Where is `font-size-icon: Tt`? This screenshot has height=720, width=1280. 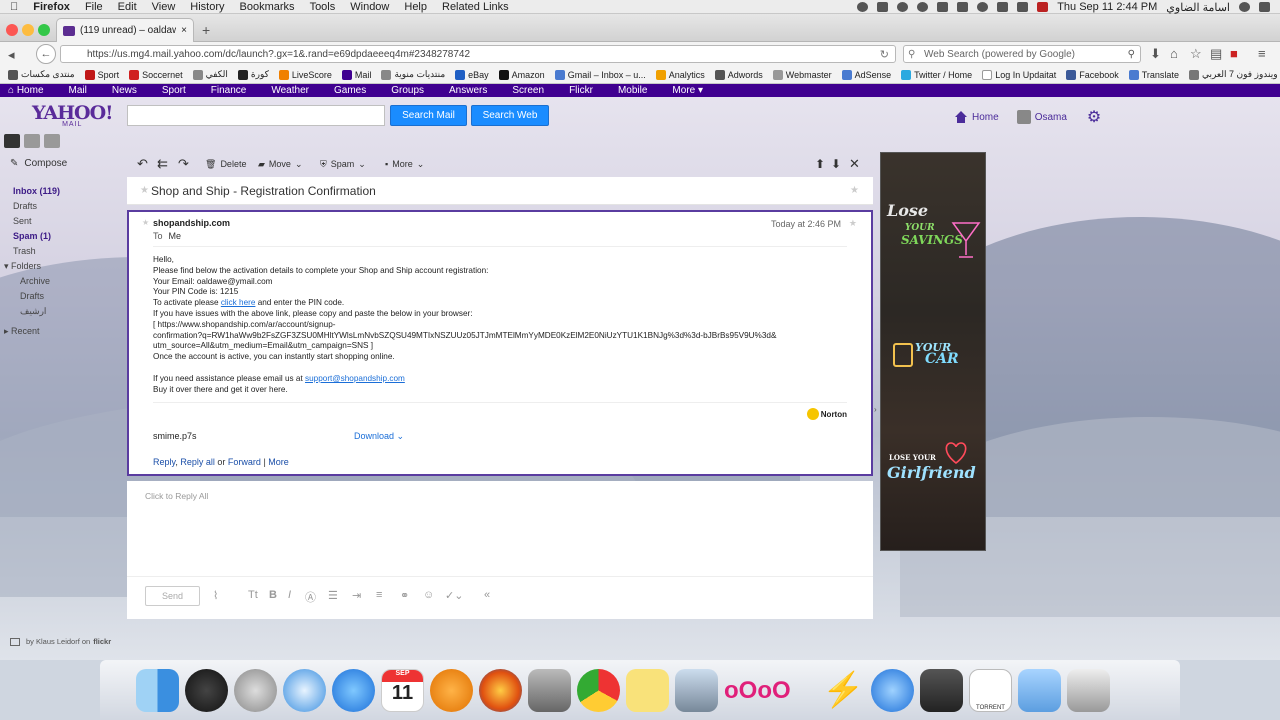
font-size-icon: Tt is located at coordinates (253, 595).